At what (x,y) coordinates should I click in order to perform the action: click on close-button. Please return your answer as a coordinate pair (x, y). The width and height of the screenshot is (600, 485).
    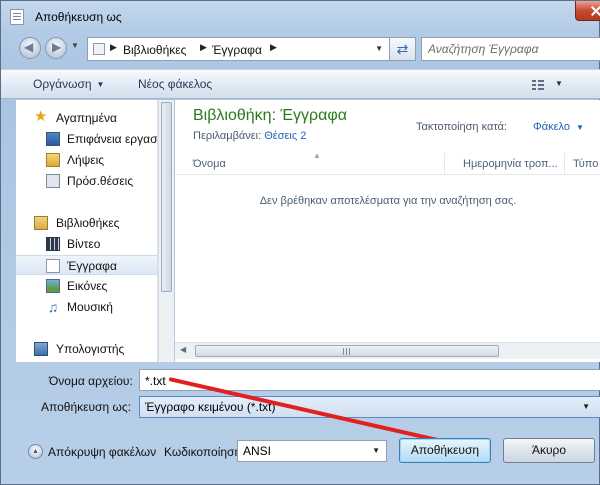
    Looking at the image, I should click on (587, 11).